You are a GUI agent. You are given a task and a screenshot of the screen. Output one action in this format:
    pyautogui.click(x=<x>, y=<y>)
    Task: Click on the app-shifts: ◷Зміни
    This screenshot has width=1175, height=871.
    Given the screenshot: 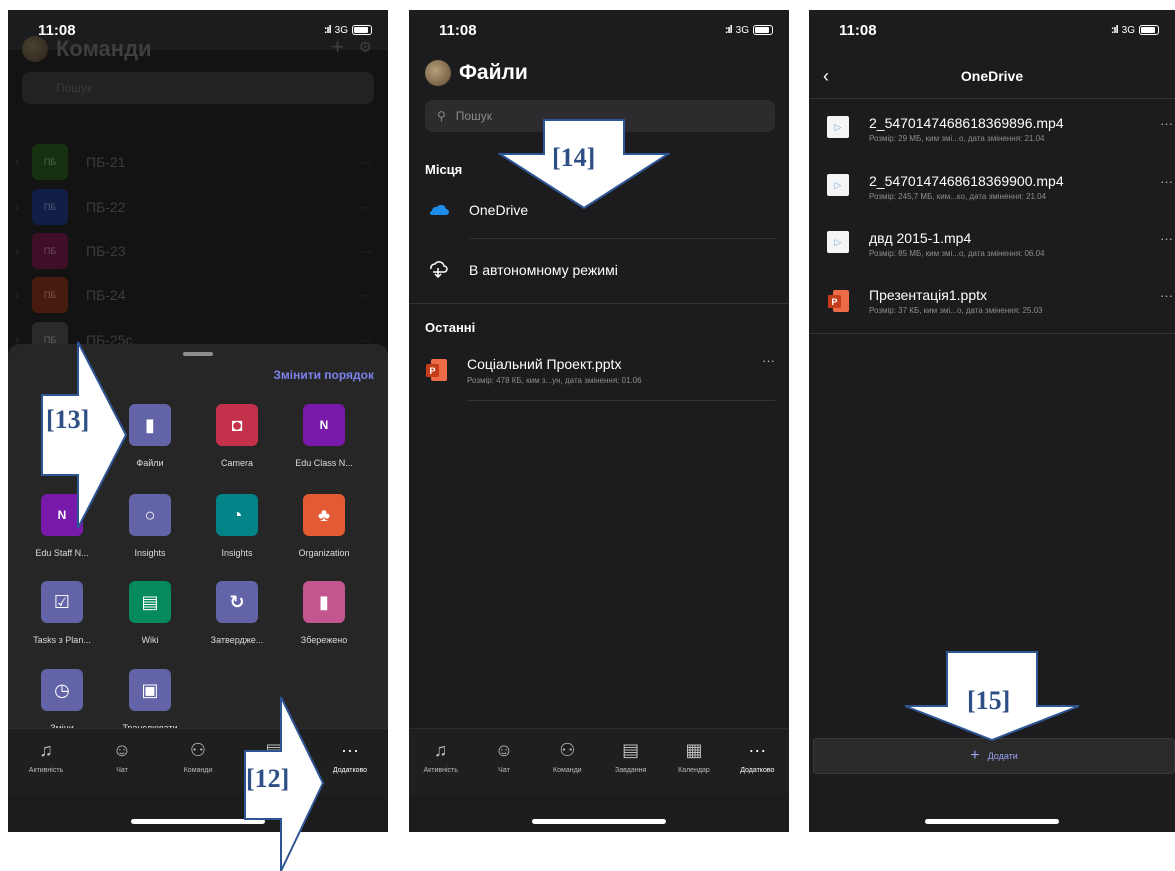 What is the action you would take?
    pyautogui.click(x=62, y=701)
    